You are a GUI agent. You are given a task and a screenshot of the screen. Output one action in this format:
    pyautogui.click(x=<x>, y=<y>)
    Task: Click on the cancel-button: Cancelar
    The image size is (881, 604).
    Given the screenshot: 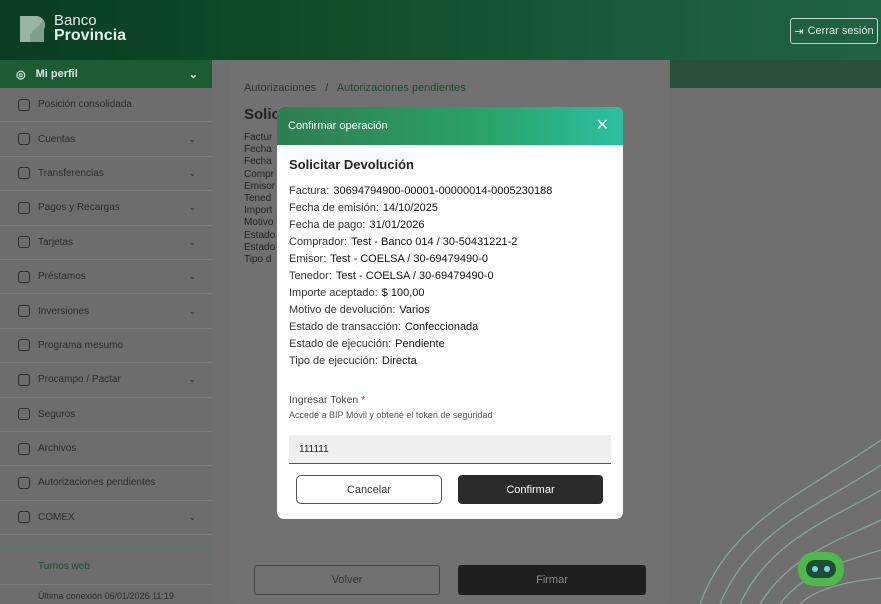 What is the action you would take?
    pyautogui.click(x=369, y=489)
    